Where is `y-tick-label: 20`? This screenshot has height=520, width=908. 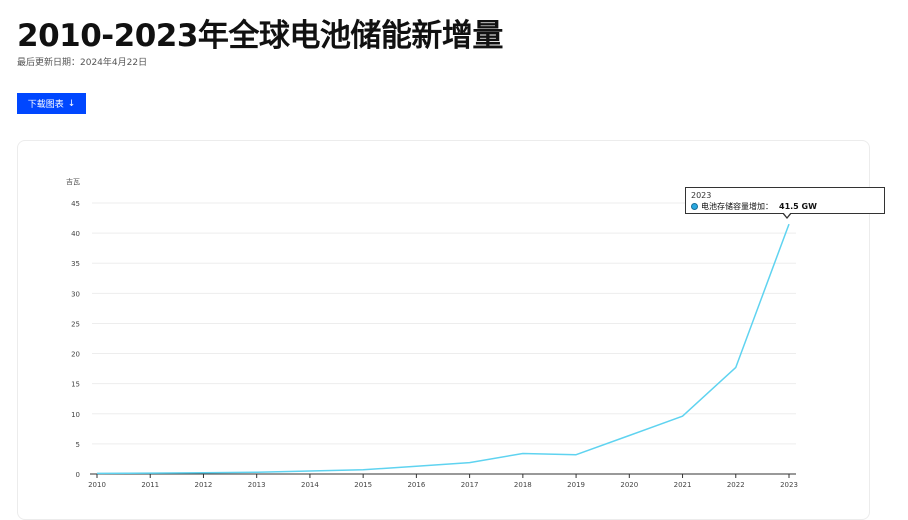 y-tick-label: 20 is located at coordinates (75, 355).